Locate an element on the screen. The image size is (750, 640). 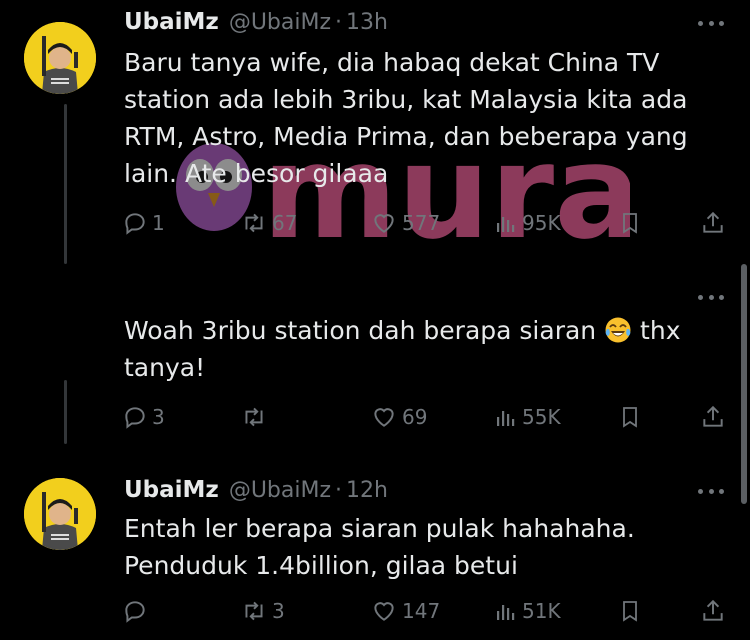
reply-button is located at coordinates (137, 611).